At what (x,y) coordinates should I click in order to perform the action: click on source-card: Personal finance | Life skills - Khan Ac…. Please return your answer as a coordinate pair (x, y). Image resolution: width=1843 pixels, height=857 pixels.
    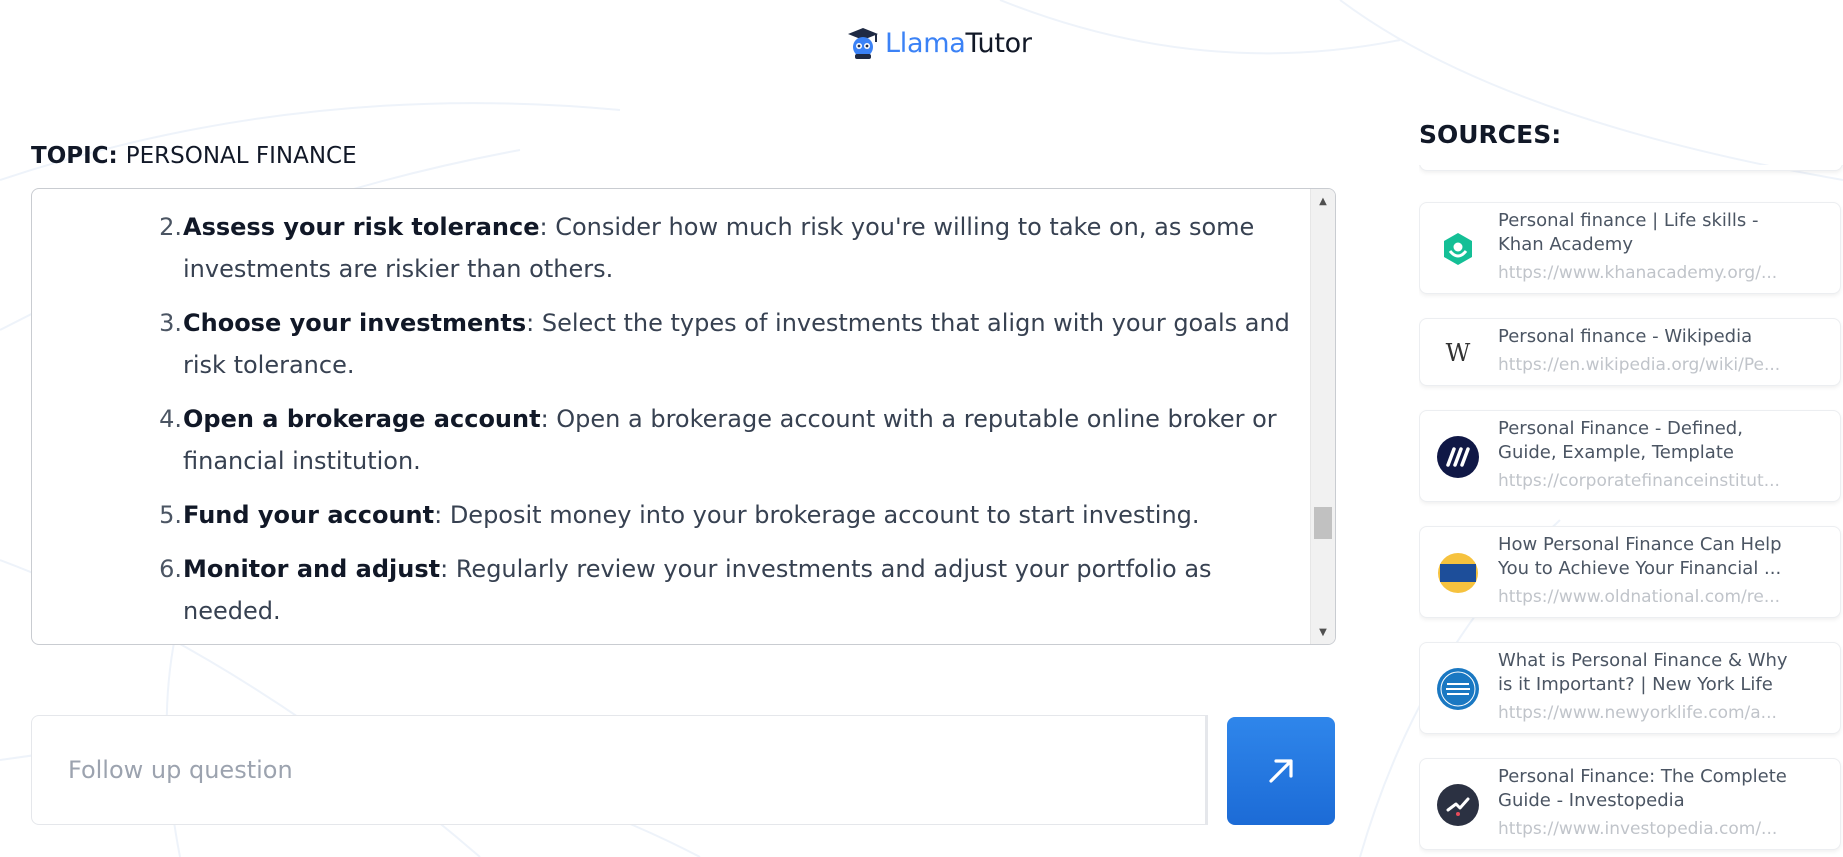
    Looking at the image, I should click on (1630, 248).